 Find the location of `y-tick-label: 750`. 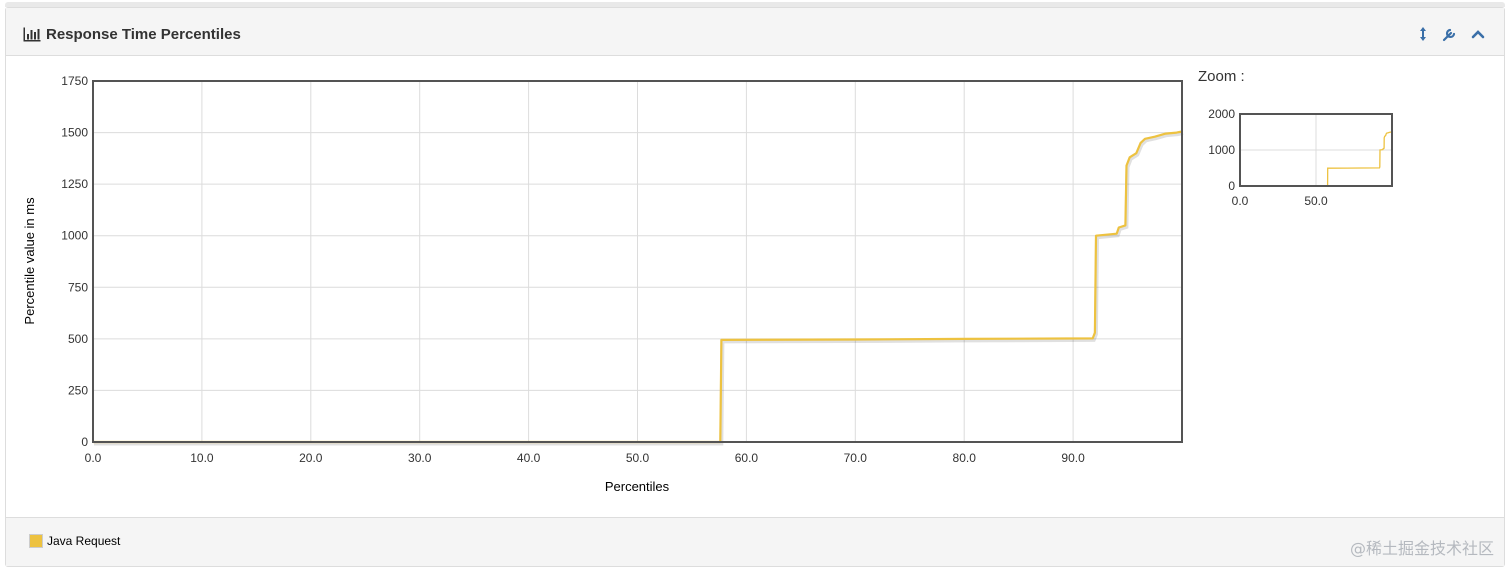

y-tick-label: 750 is located at coordinates (78, 287).